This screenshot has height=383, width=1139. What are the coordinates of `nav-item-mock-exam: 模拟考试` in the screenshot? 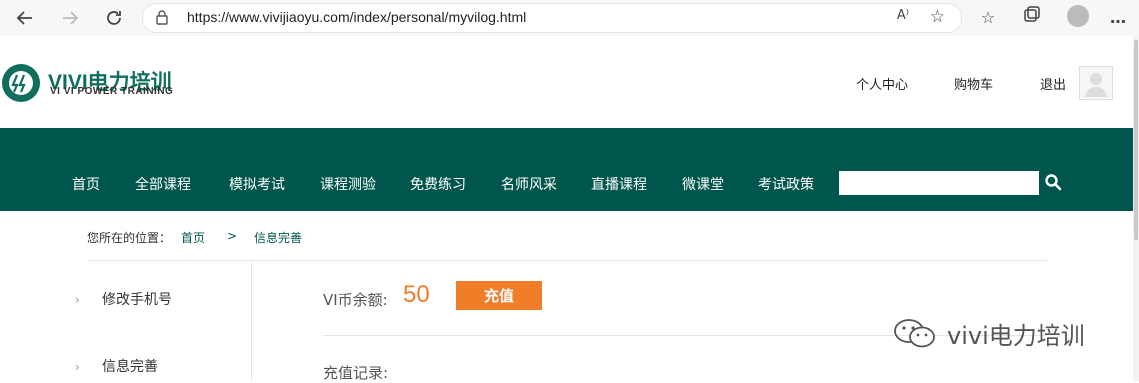 It's located at (257, 184).